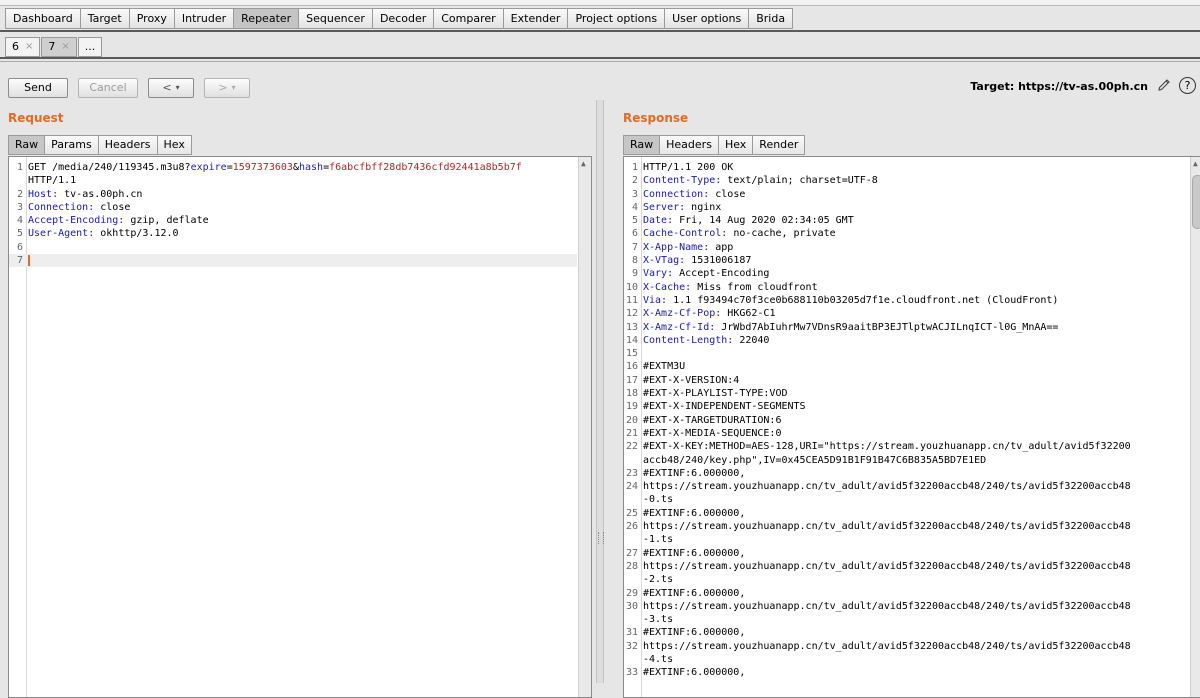  What do you see at coordinates (906, 353) in the screenshot?
I see `response-line: 15` at bounding box center [906, 353].